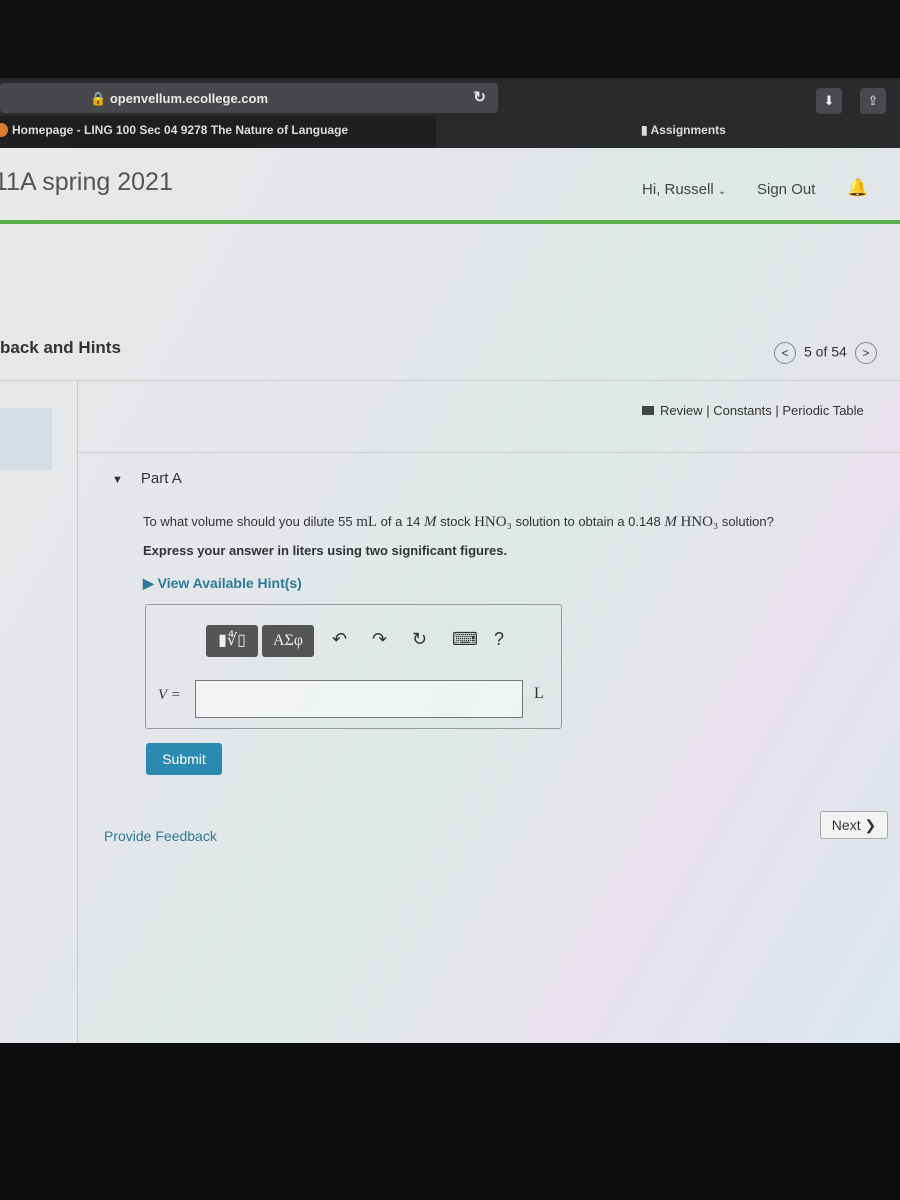  What do you see at coordinates (401, 521) in the screenshot?
I see `question-fragment: of a 14` at bounding box center [401, 521].